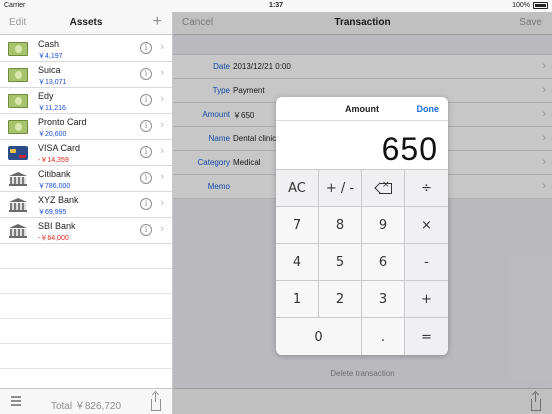 The width and height of the screenshot is (552, 414). I want to click on backspace-key: ×, so click(383, 188).